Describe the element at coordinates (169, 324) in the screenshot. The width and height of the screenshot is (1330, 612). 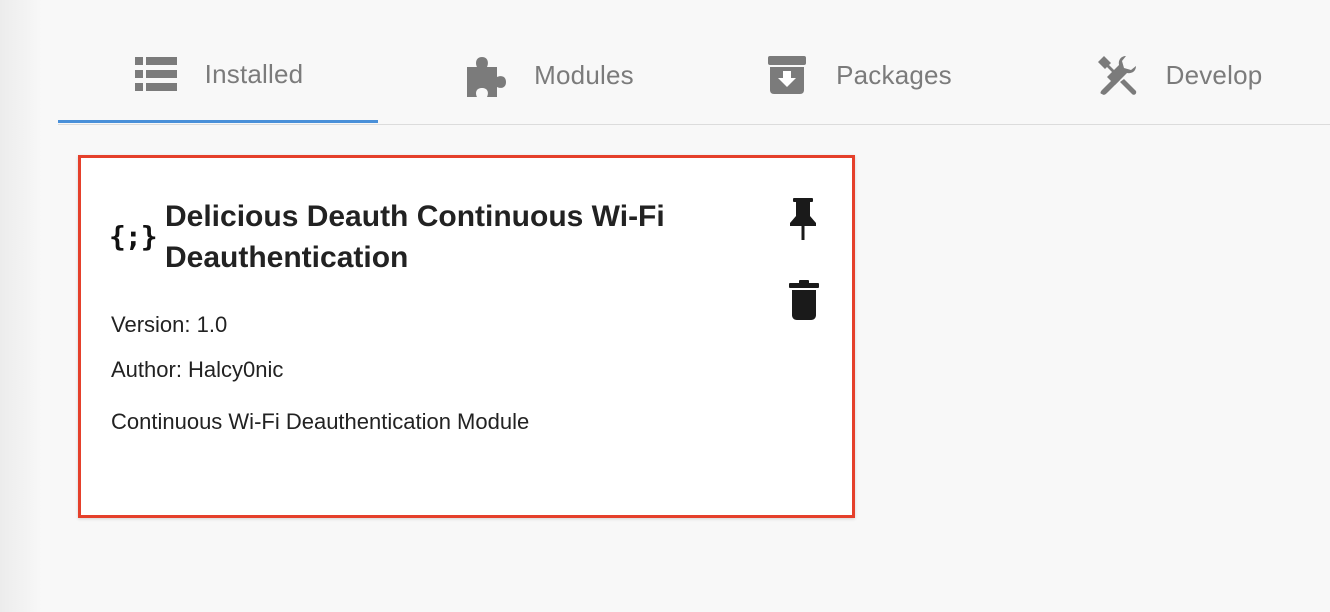
I see `module-version: Version: 1.0` at that location.